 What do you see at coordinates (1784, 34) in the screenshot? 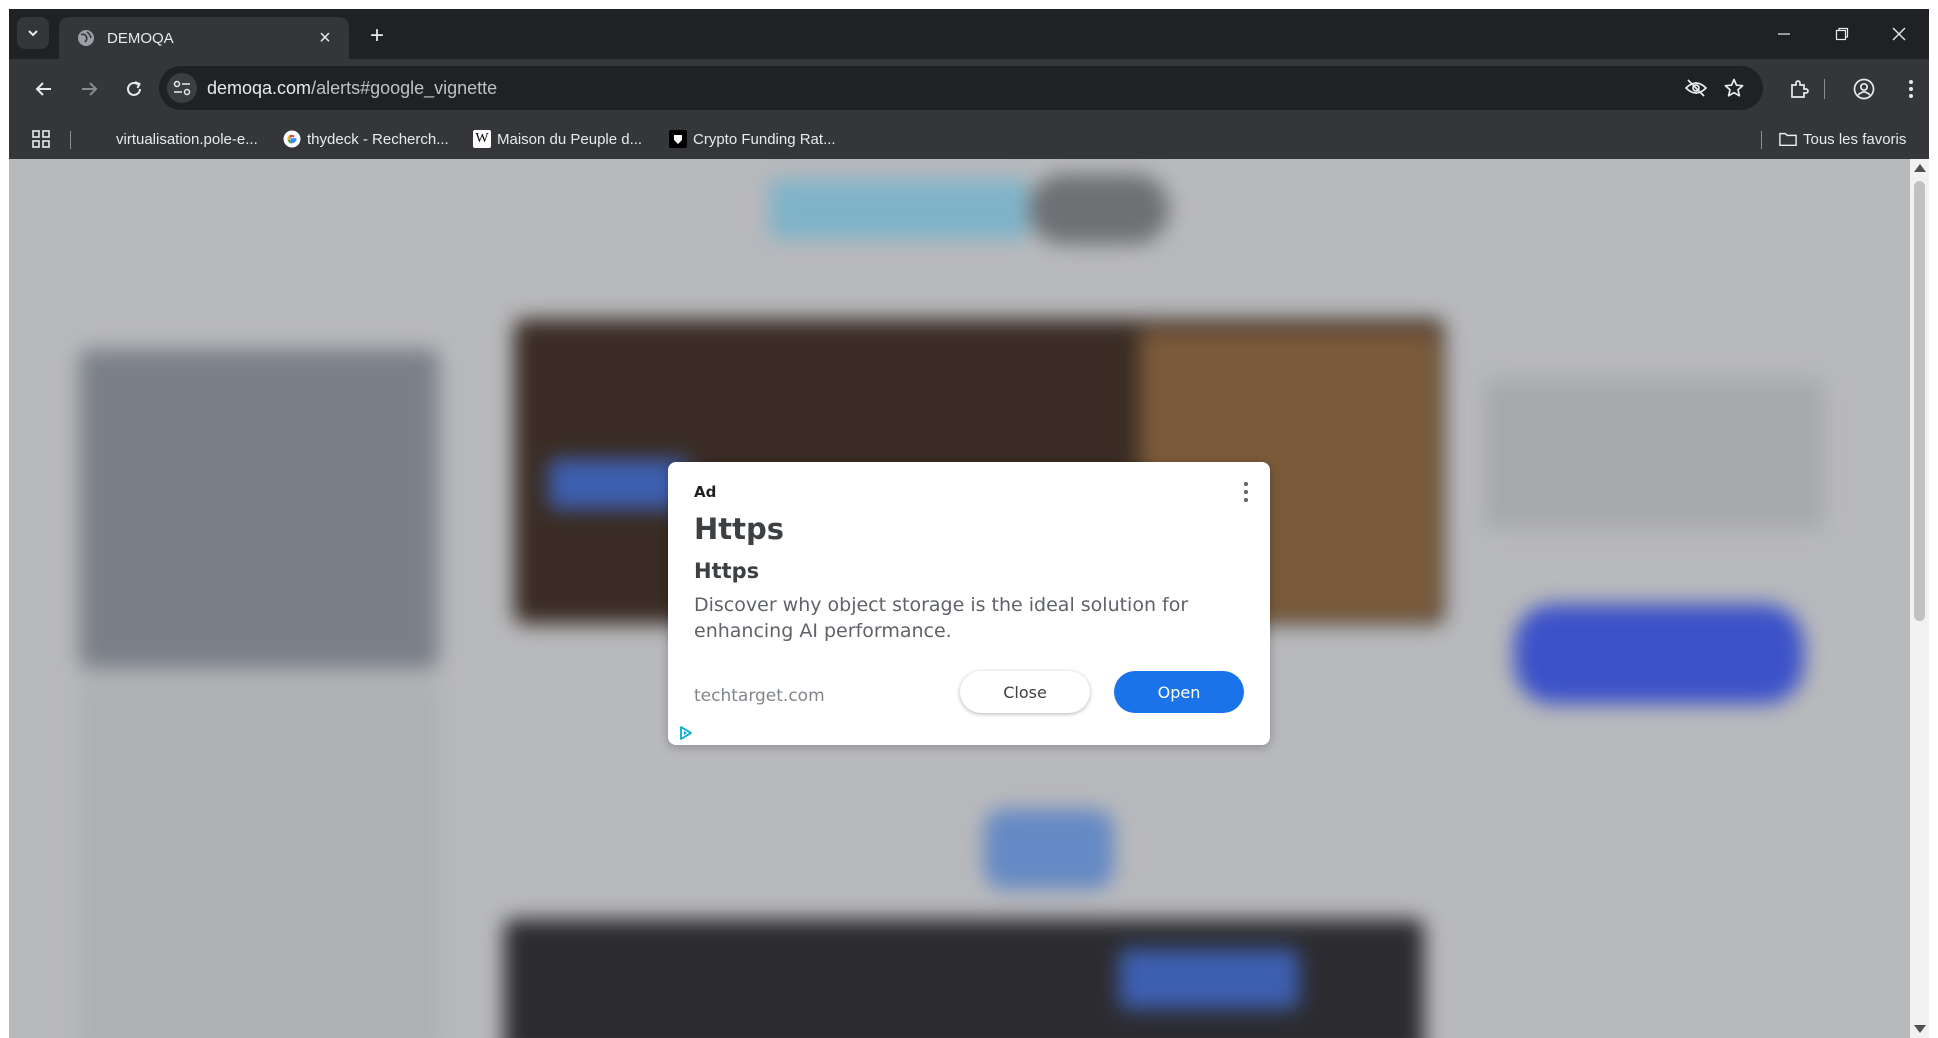
I see `minimize-icon` at bounding box center [1784, 34].